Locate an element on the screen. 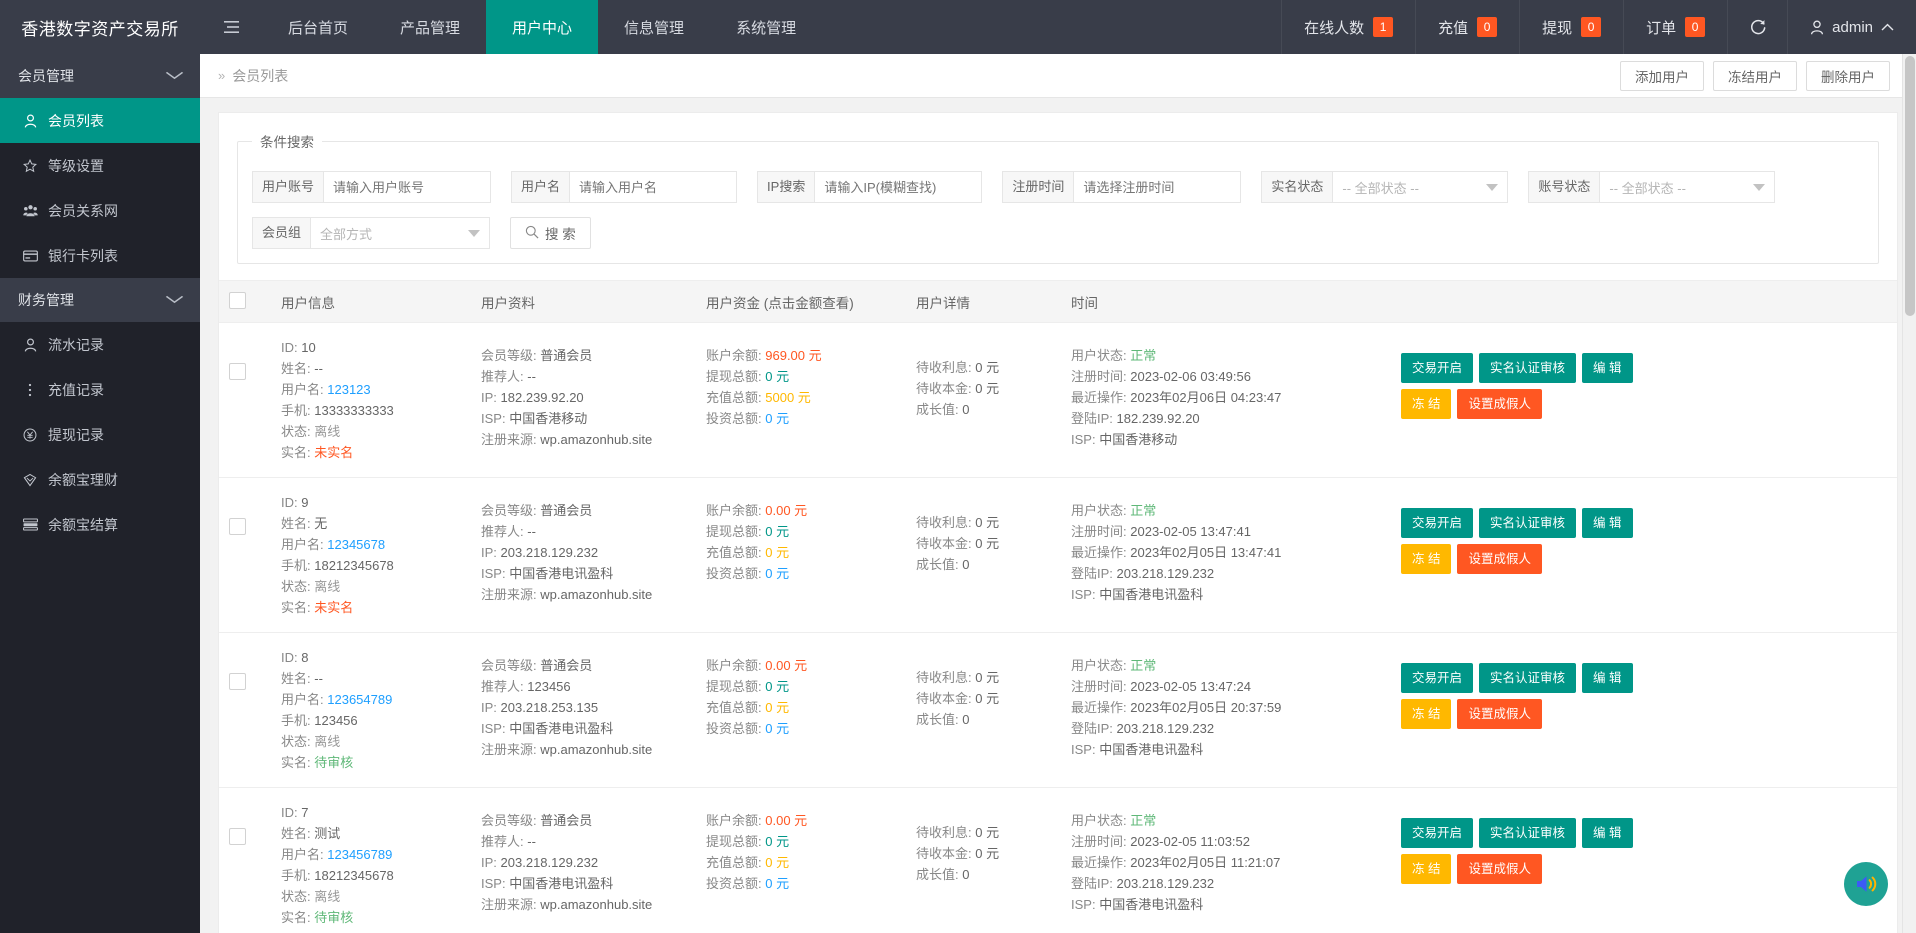 The width and height of the screenshot is (1916, 933). nav-item-2: 产品管理 is located at coordinates (430, 27).